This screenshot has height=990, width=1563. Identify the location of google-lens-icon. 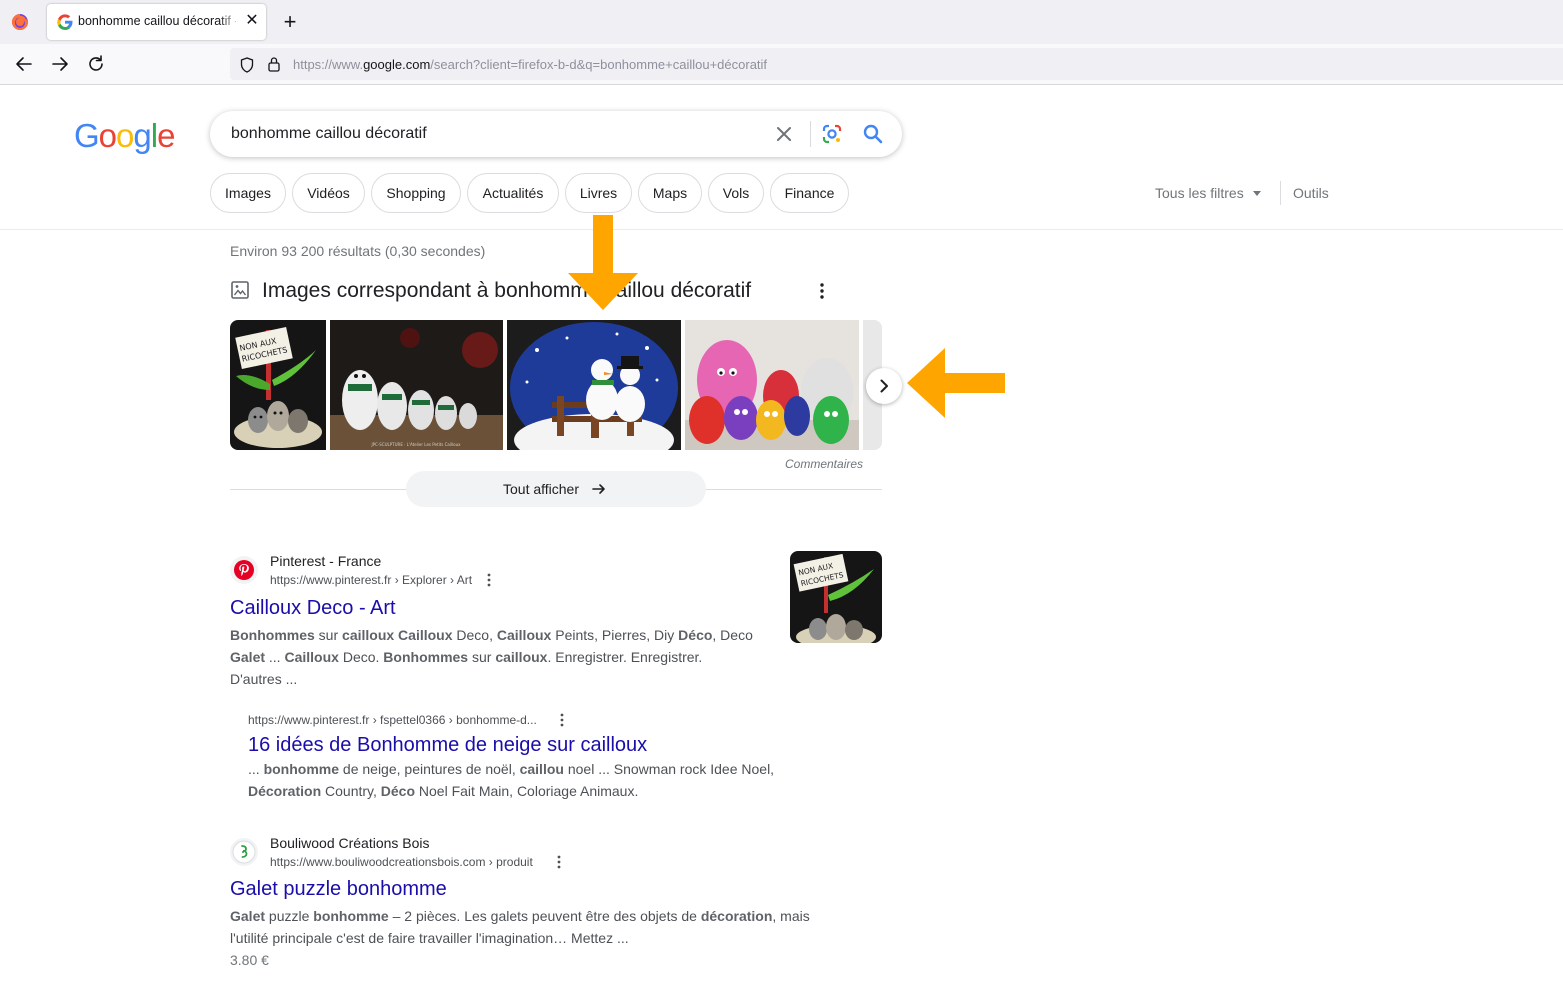
(832, 134).